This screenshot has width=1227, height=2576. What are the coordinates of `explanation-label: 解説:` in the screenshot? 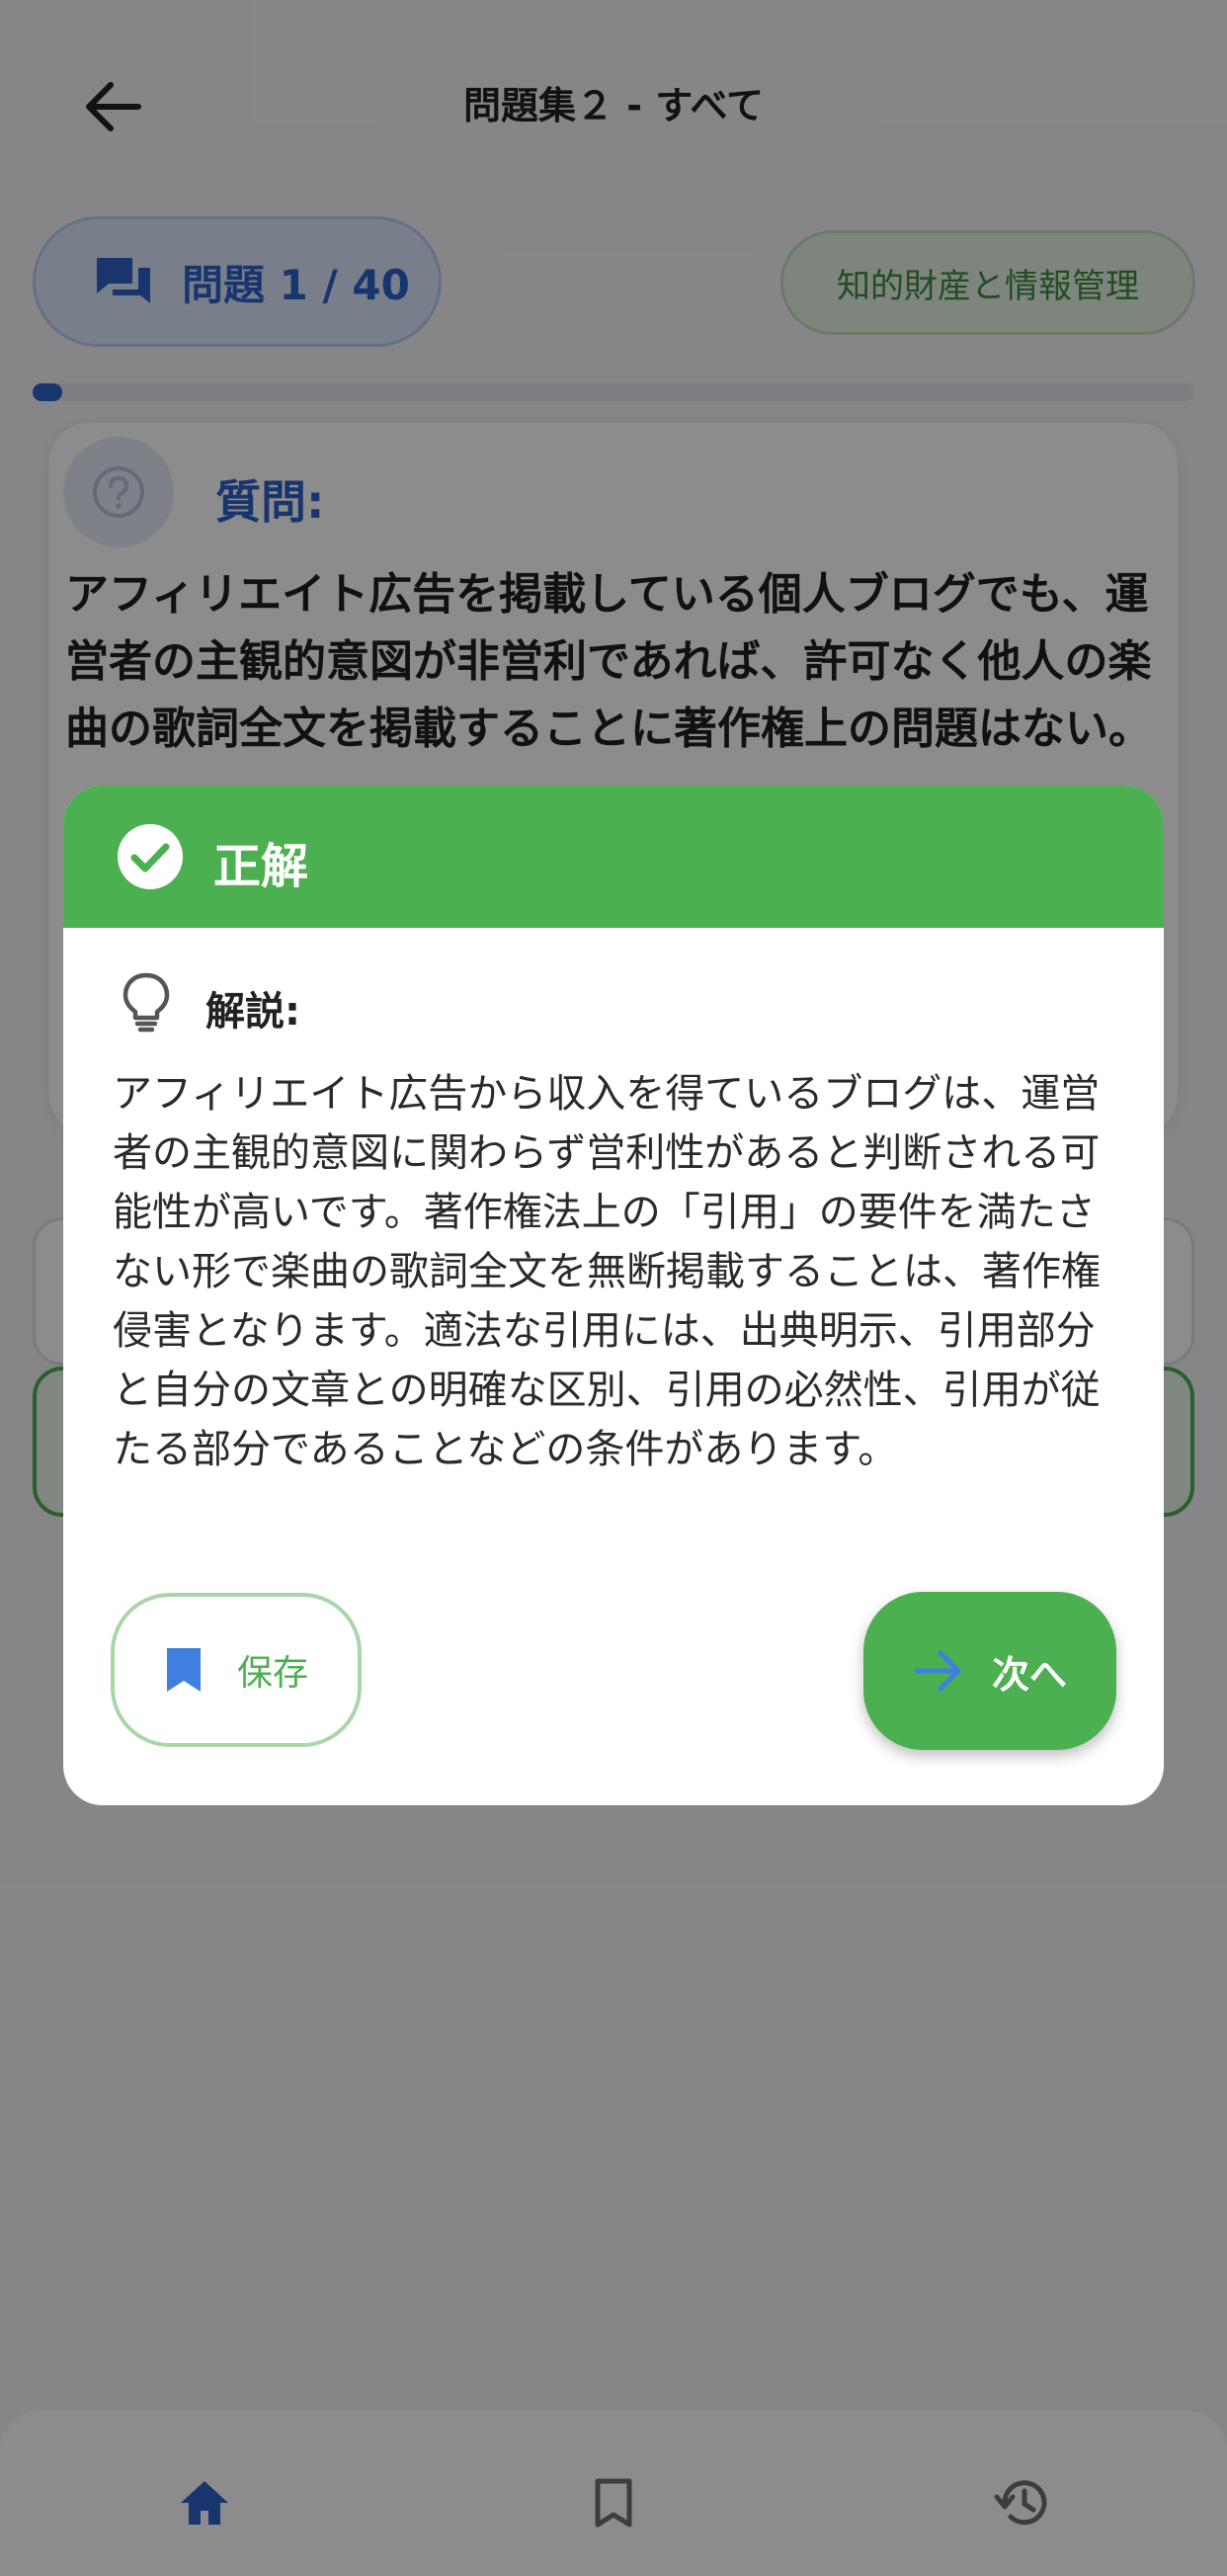 It's located at (252, 1012).